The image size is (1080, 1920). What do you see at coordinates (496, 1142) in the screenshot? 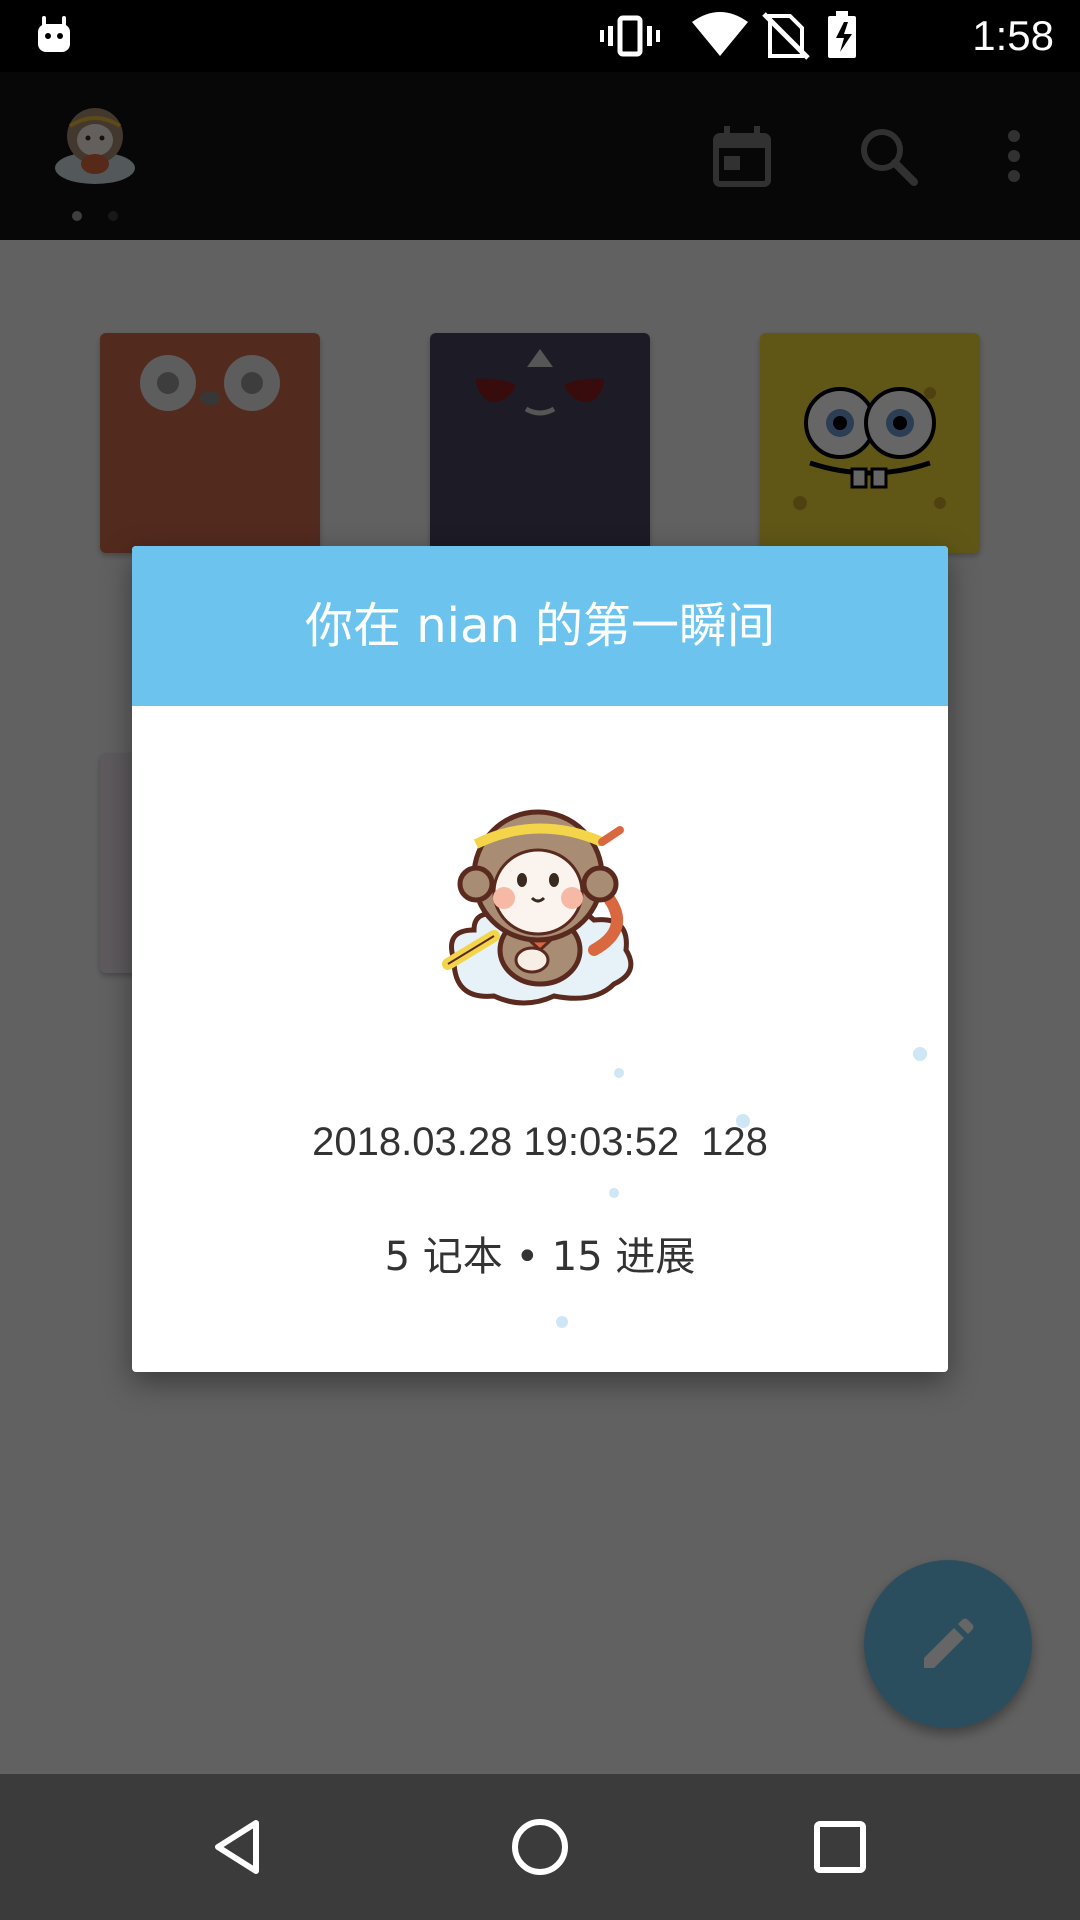
I see `first-moment-date: 2018.03.28 19:03:52` at bounding box center [496, 1142].